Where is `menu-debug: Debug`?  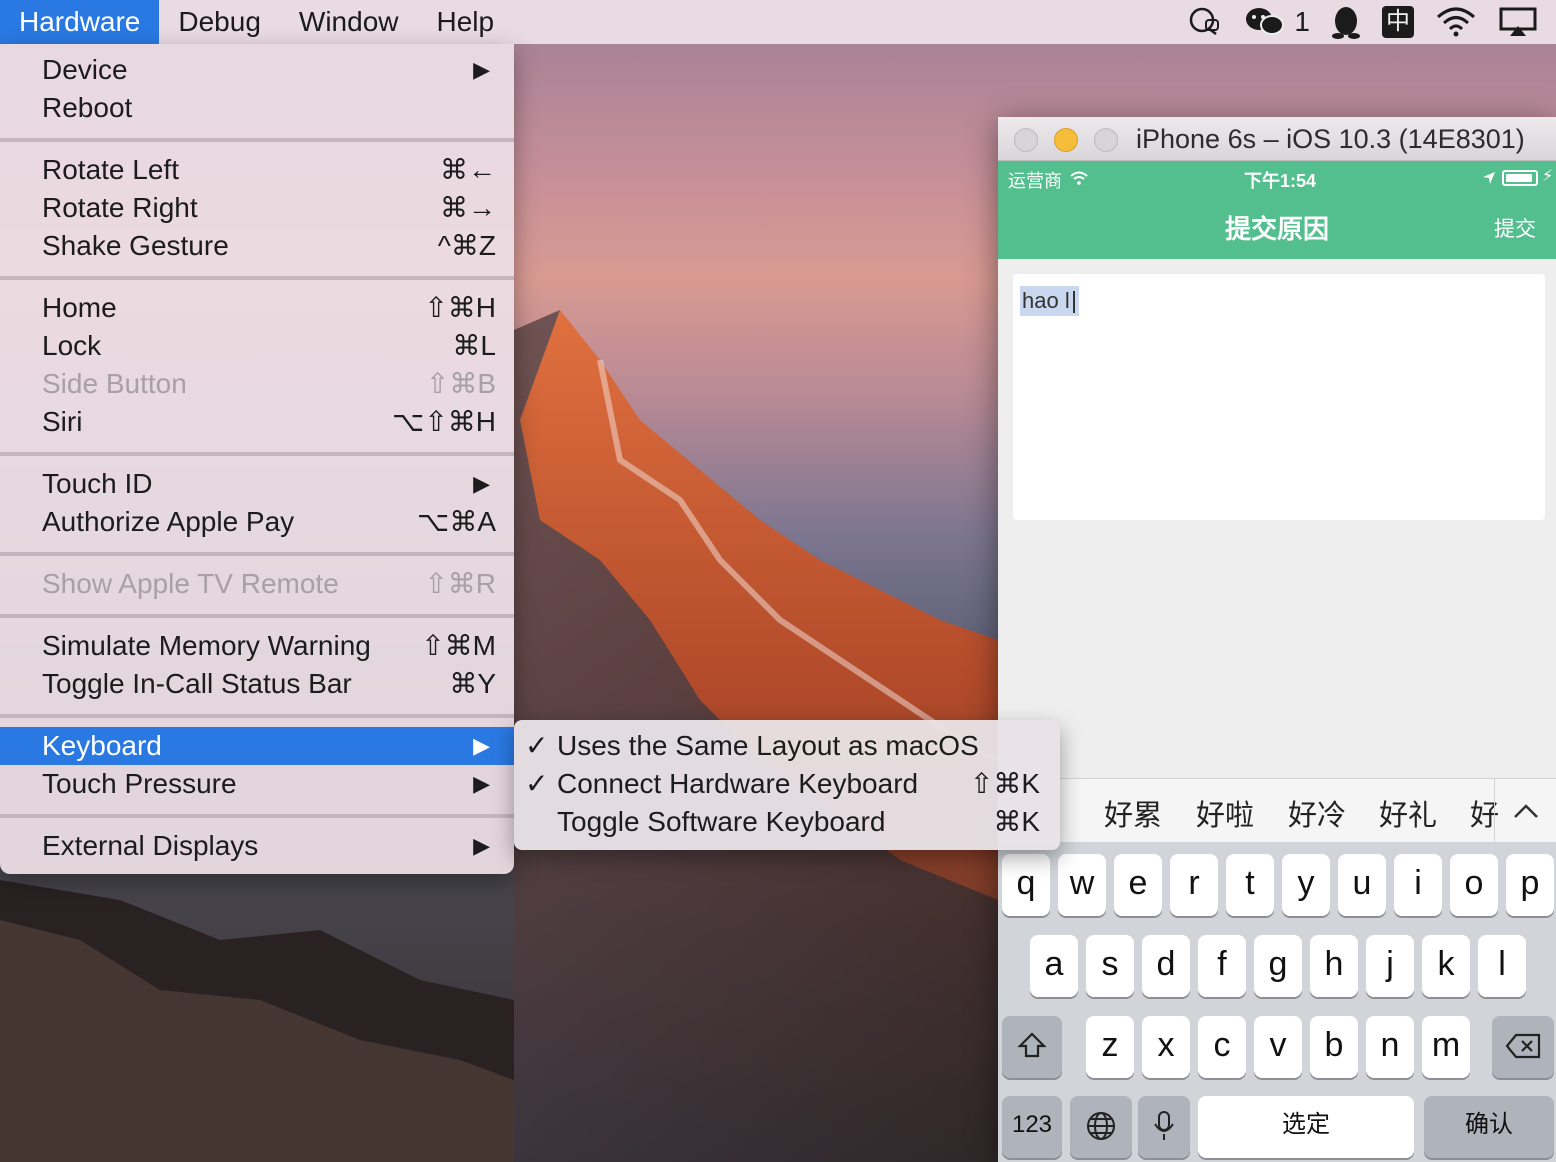
menu-debug: Debug is located at coordinates (219, 22).